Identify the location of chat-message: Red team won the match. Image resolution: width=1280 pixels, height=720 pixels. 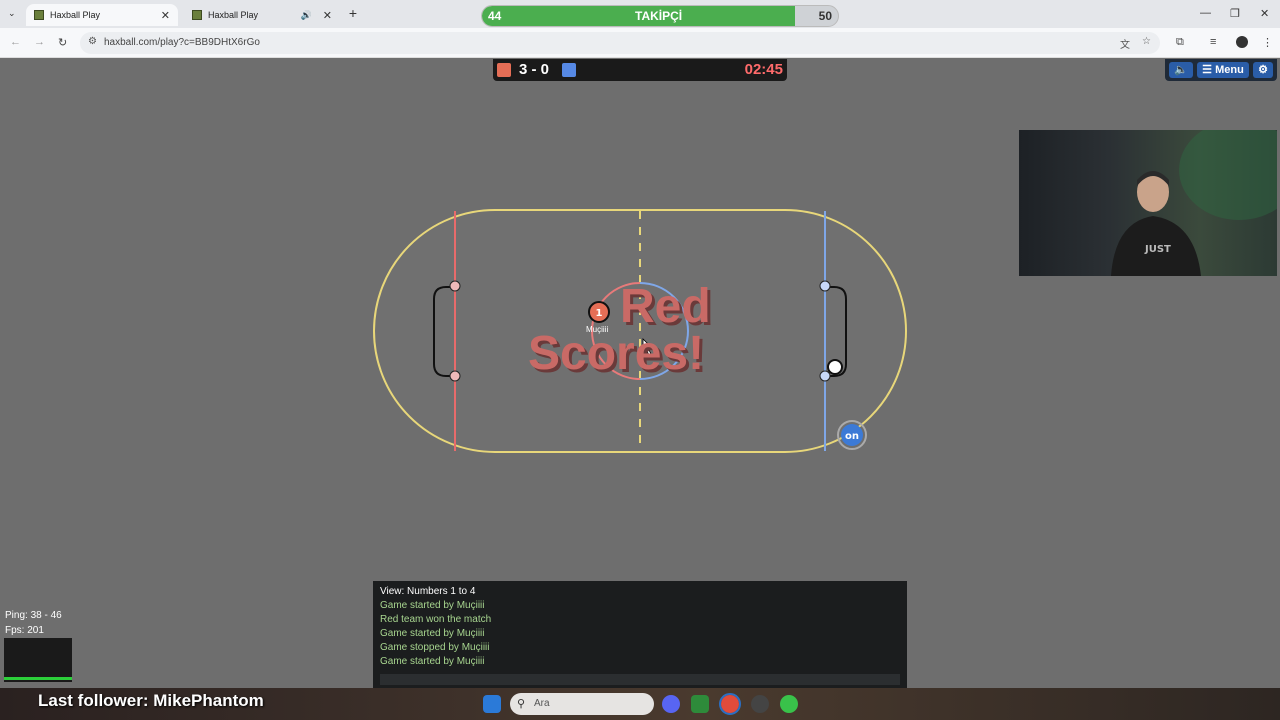
(436, 619).